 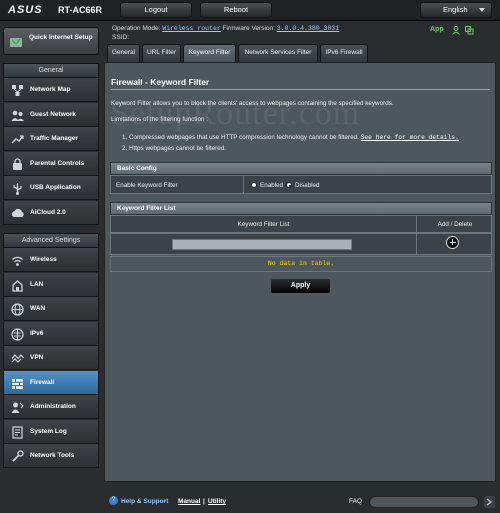 What do you see at coordinates (51, 309) in the screenshot?
I see `sidebar-item-wan: WAN` at bounding box center [51, 309].